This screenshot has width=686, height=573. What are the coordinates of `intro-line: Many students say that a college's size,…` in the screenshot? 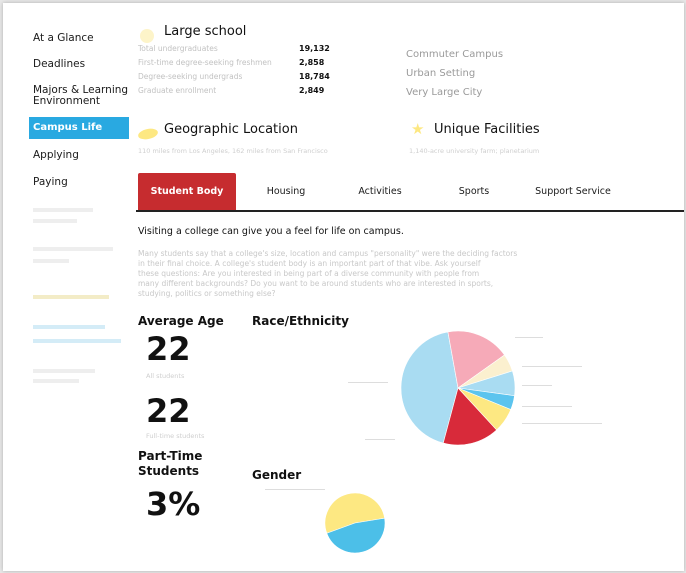 It's located at (328, 253).